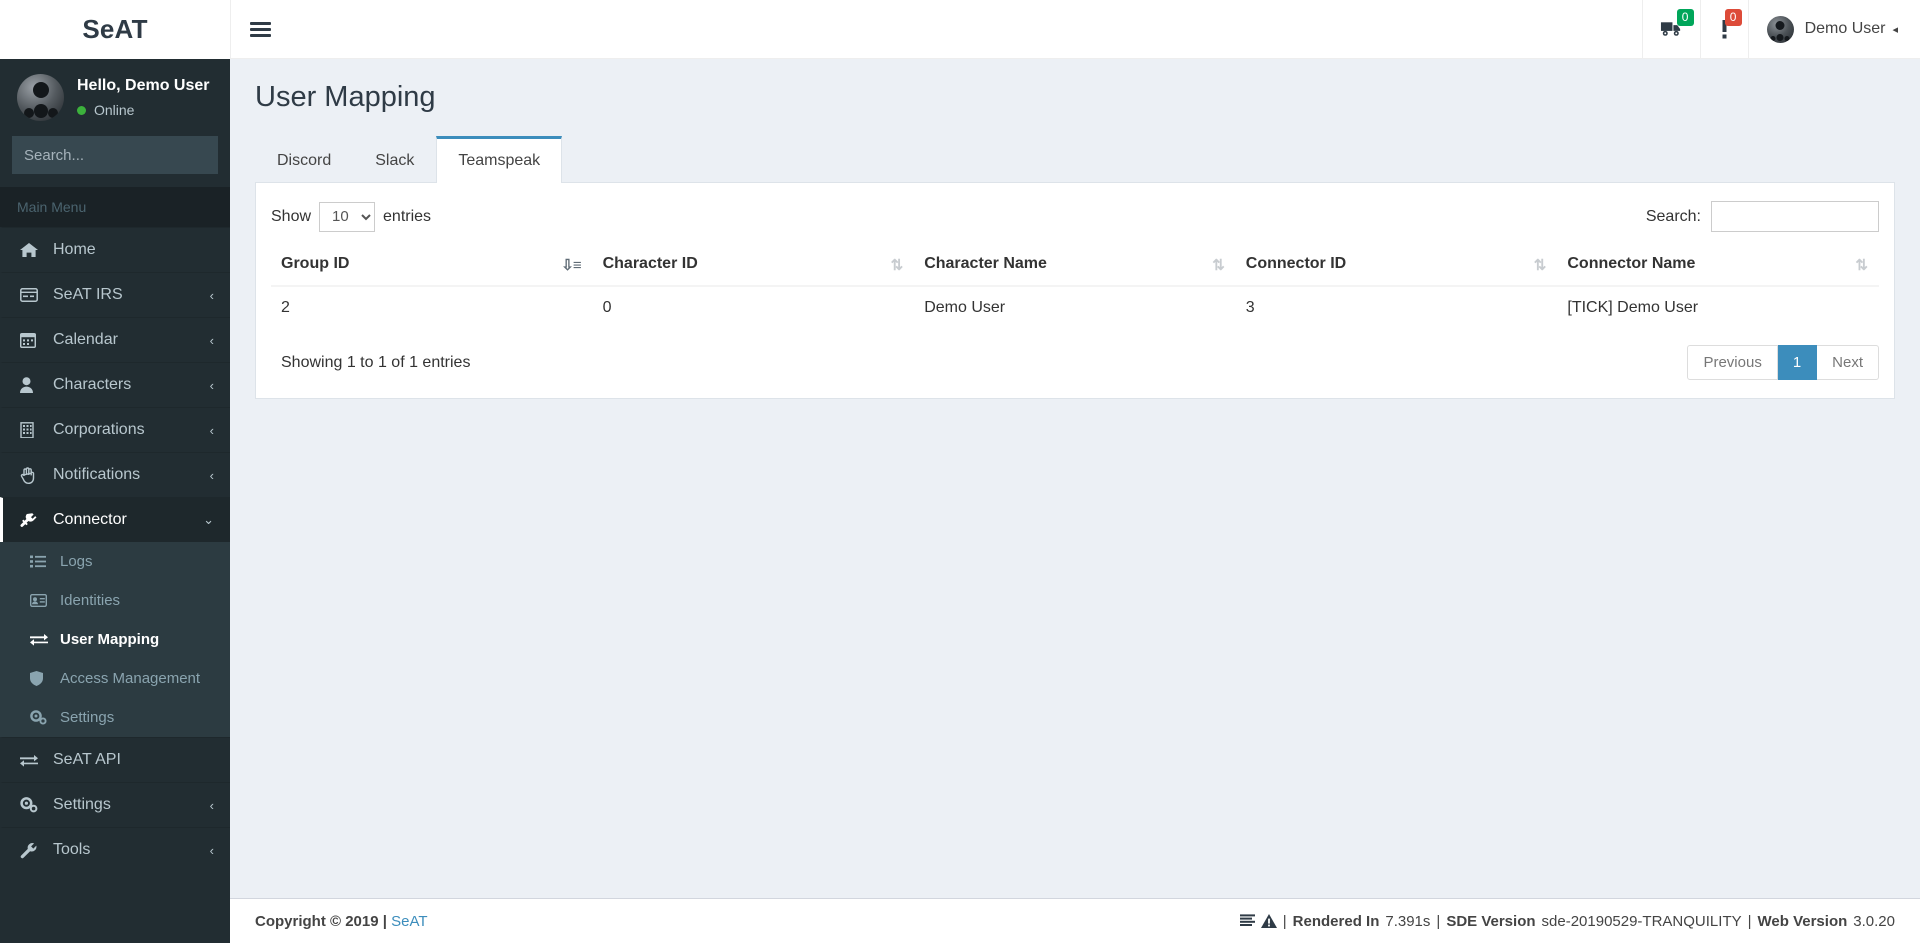  I want to click on sidebar-item-notifications: Notifications ‹, so click(115, 474).